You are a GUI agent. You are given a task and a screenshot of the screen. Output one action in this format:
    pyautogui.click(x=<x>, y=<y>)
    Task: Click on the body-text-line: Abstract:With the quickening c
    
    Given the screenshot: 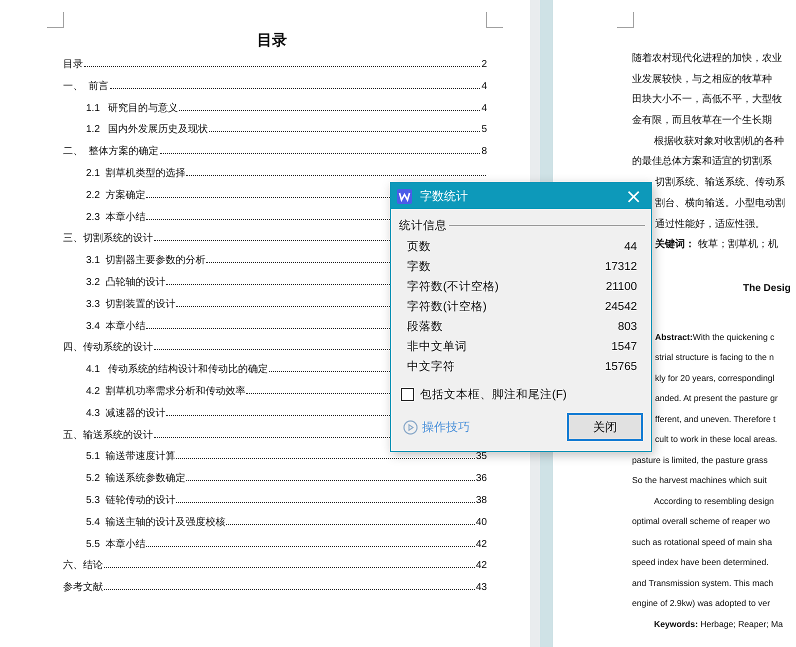 What is the action you would take?
    pyautogui.click(x=714, y=337)
    